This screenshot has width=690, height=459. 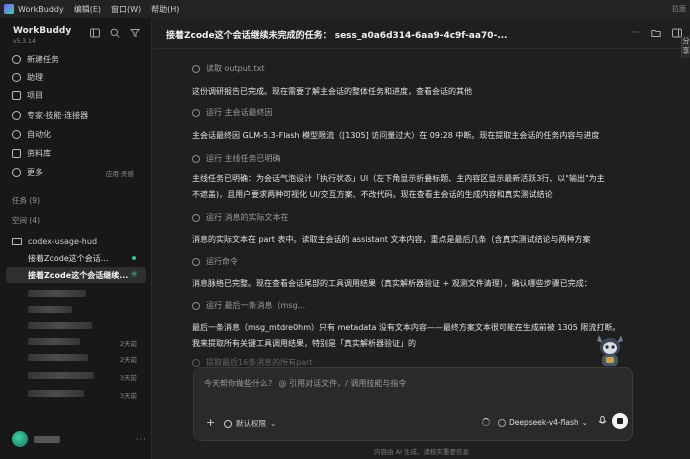 What do you see at coordinates (78, 77) in the screenshot?
I see `nav-assistant: 助理` at bounding box center [78, 77].